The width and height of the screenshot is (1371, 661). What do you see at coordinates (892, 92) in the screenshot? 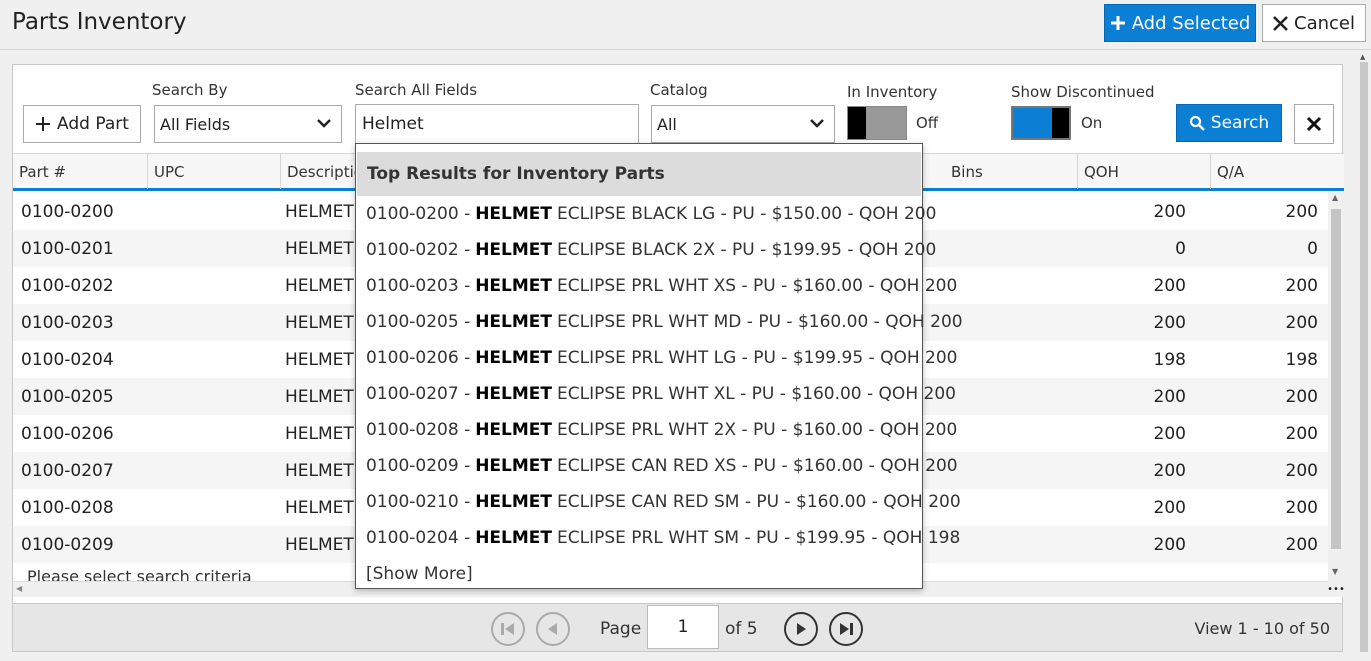
I see `in-inventory-label: In Inventory` at bounding box center [892, 92].